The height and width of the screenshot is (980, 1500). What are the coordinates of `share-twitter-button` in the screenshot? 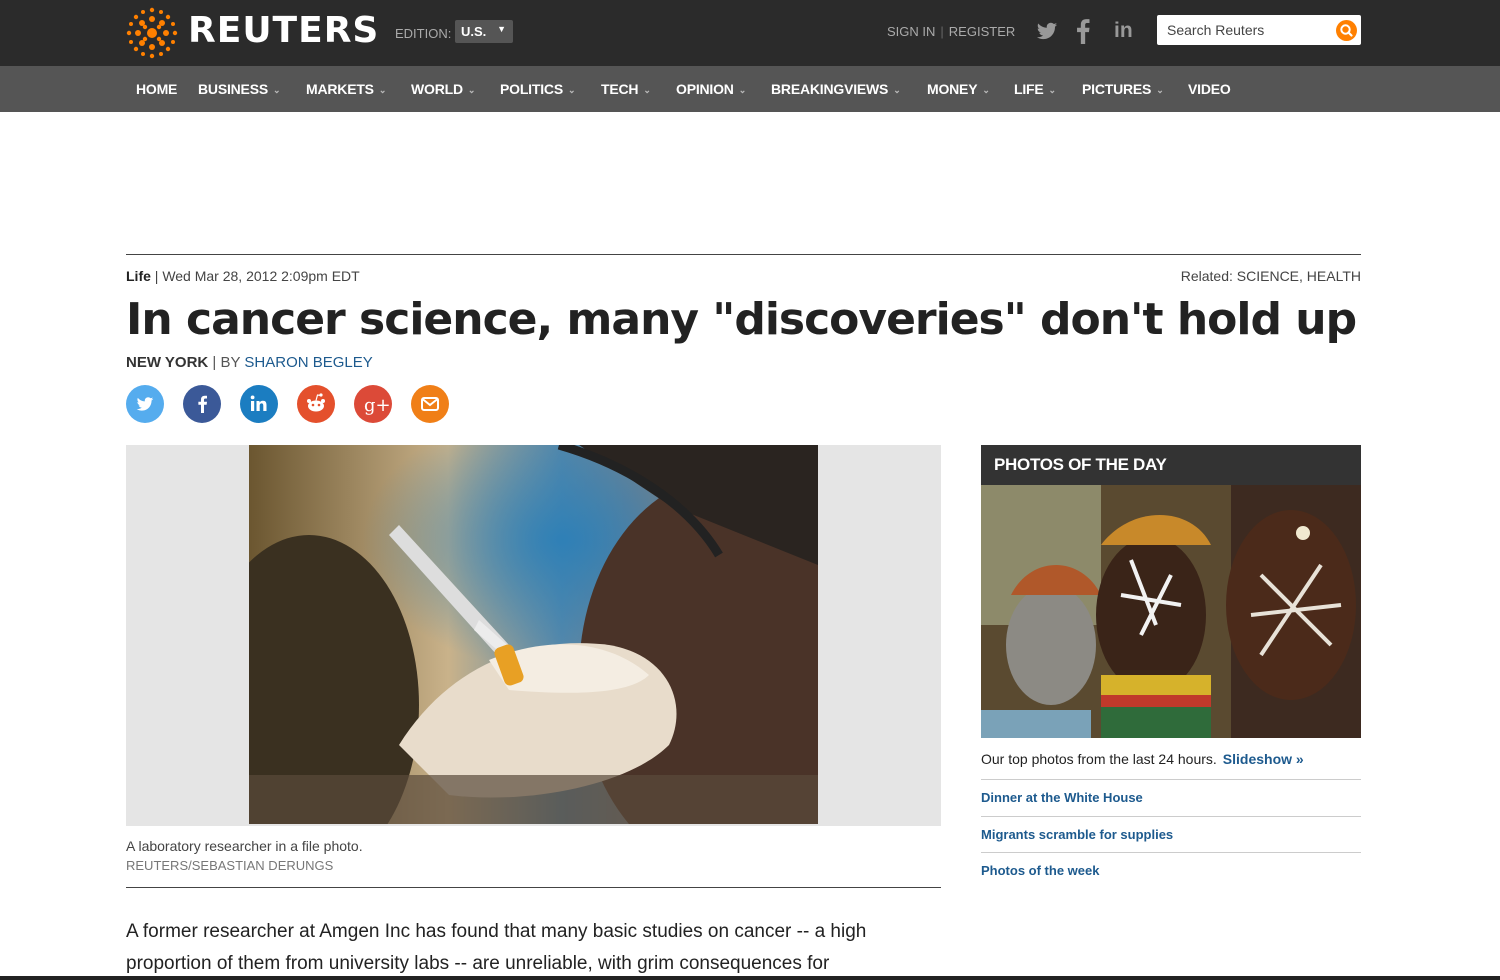 It's located at (145, 404).